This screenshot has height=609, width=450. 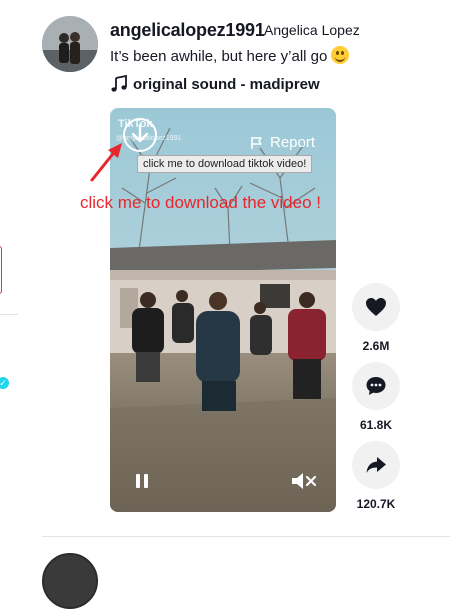 What do you see at coordinates (376, 346) in the screenshot?
I see `like-count: 2.6M` at bounding box center [376, 346].